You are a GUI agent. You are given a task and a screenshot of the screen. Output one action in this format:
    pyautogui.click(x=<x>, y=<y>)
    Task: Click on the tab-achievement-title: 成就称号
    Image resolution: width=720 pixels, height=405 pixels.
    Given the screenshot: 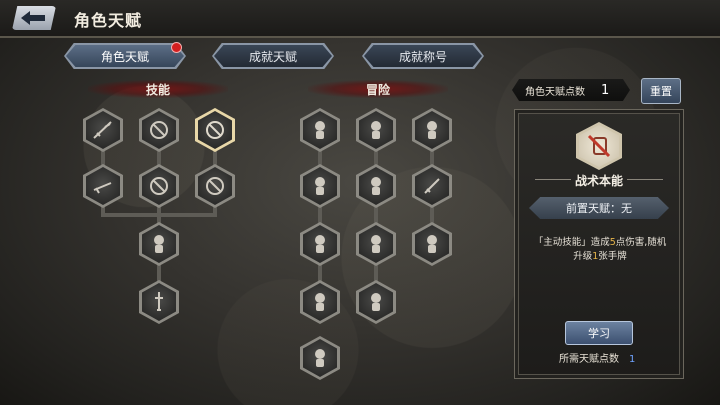 What is the action you would take?
    pyautogui.click(x=423, y=56)
    